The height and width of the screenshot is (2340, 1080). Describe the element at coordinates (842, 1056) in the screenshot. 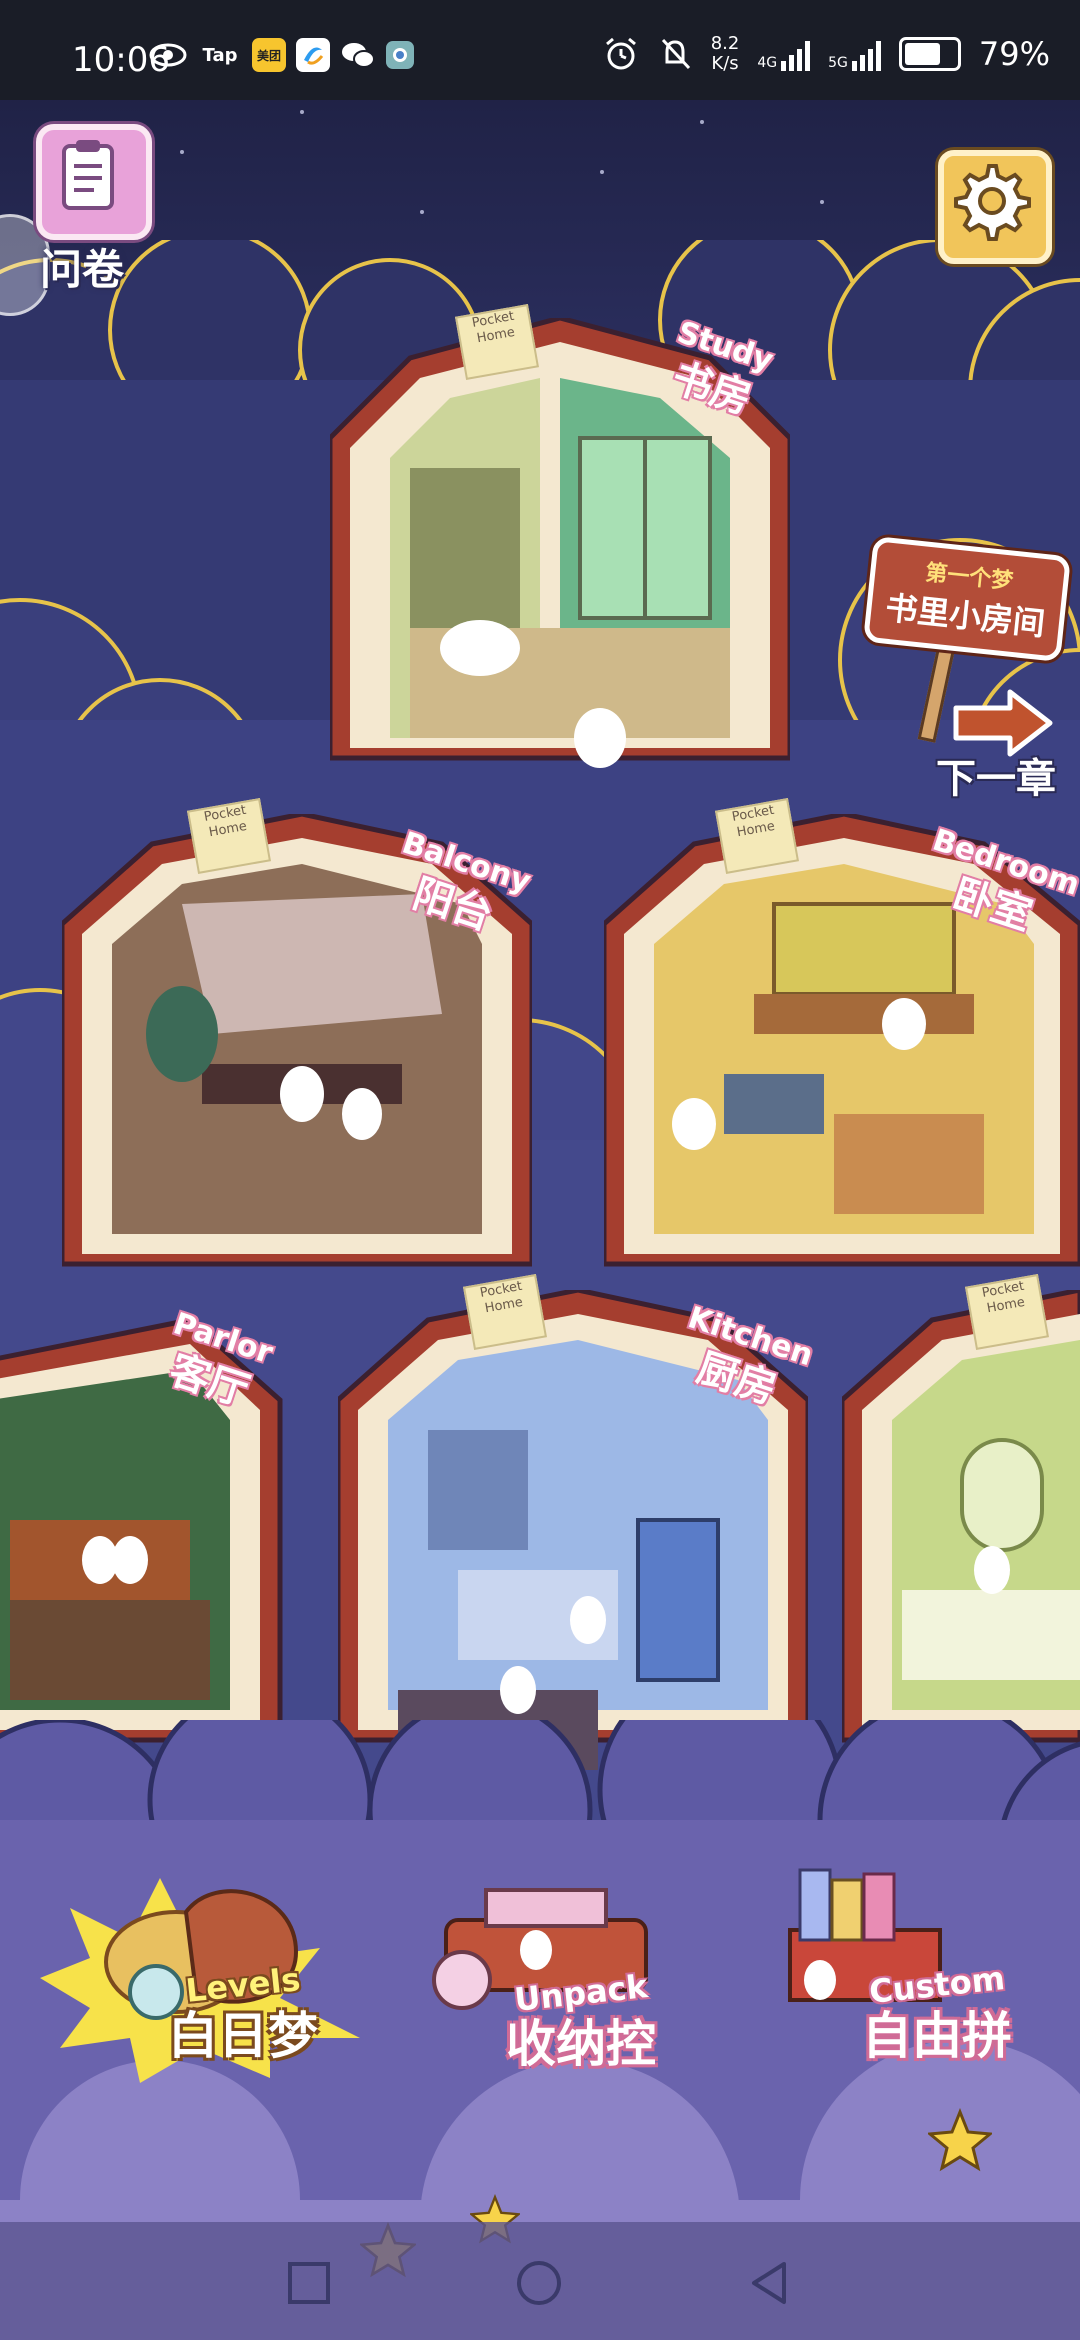

I see `room-bedroom: Pocket Home Bedroom 卧室` at that location.